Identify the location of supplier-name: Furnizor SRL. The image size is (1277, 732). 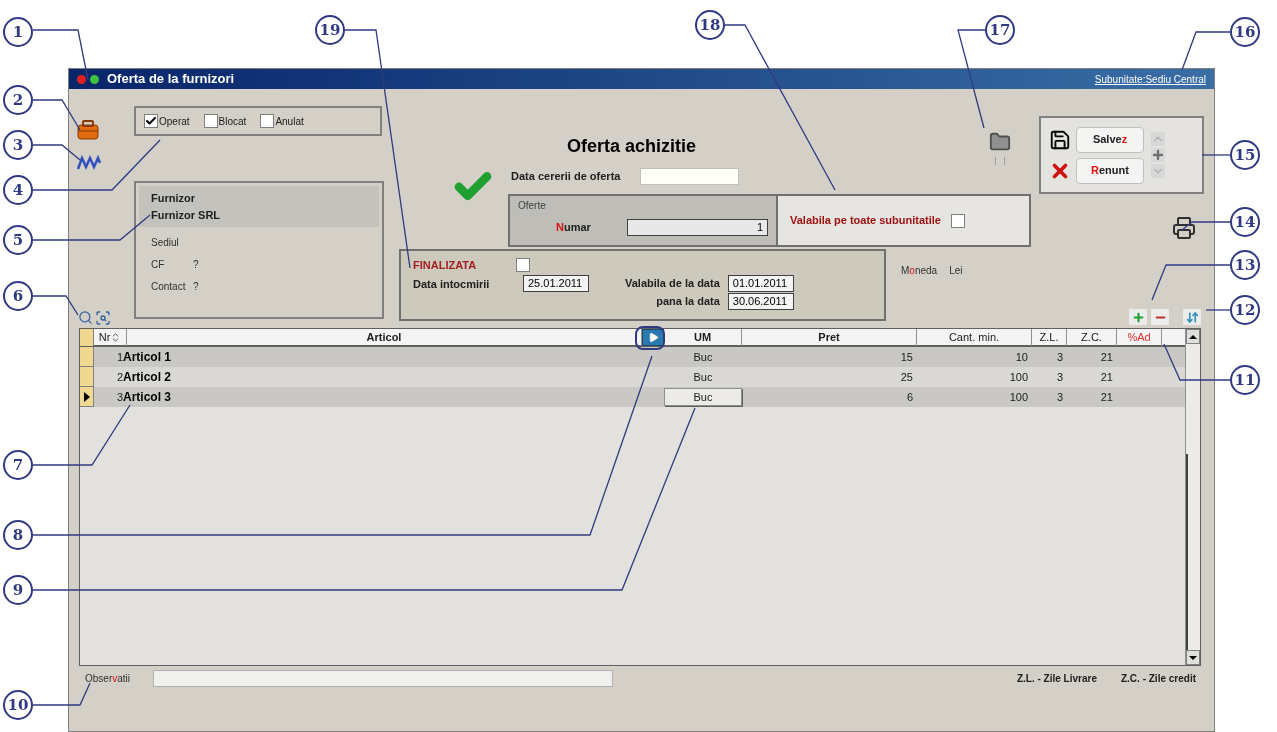
(186, 215).